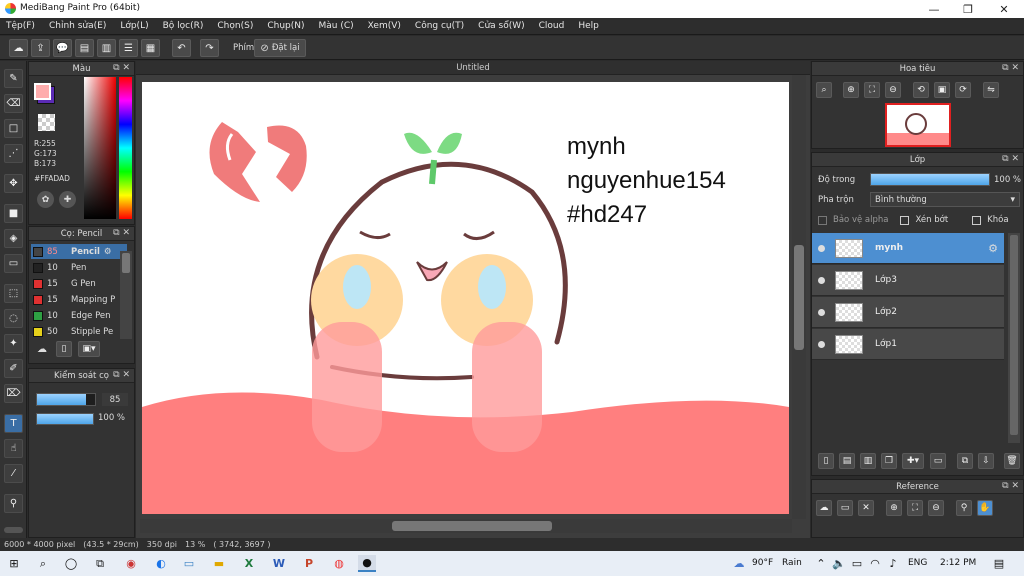 The width and height of the screenshot is (1024, 576). Describe the element at coordinates (968, 9) in the screenshot. I see `maximize-button: ❐` at that location.